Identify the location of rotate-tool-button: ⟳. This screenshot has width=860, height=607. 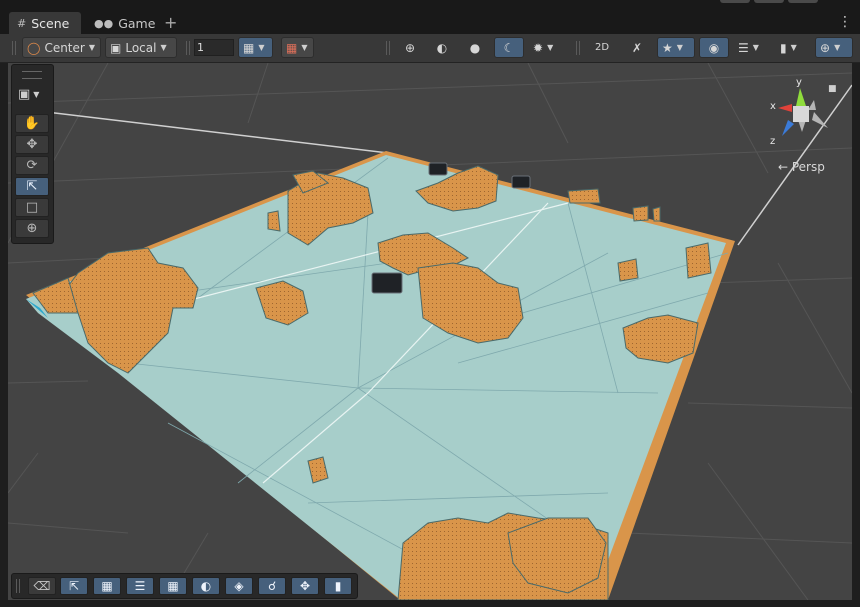
(32, 165).